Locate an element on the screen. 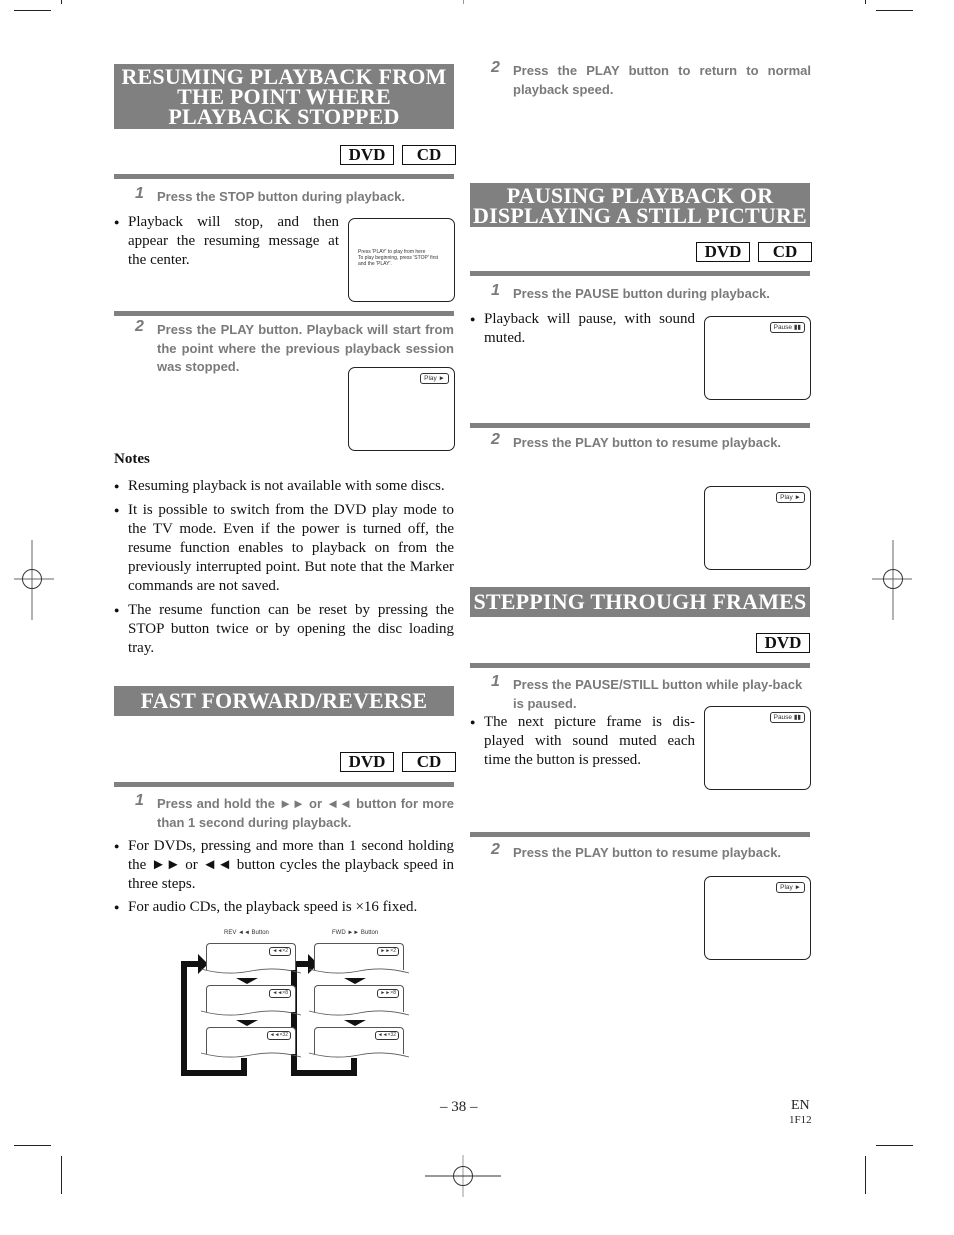 The image size is (954, 1235). rev-frame: ◄◄×2 is located at coordinates (251, 958).